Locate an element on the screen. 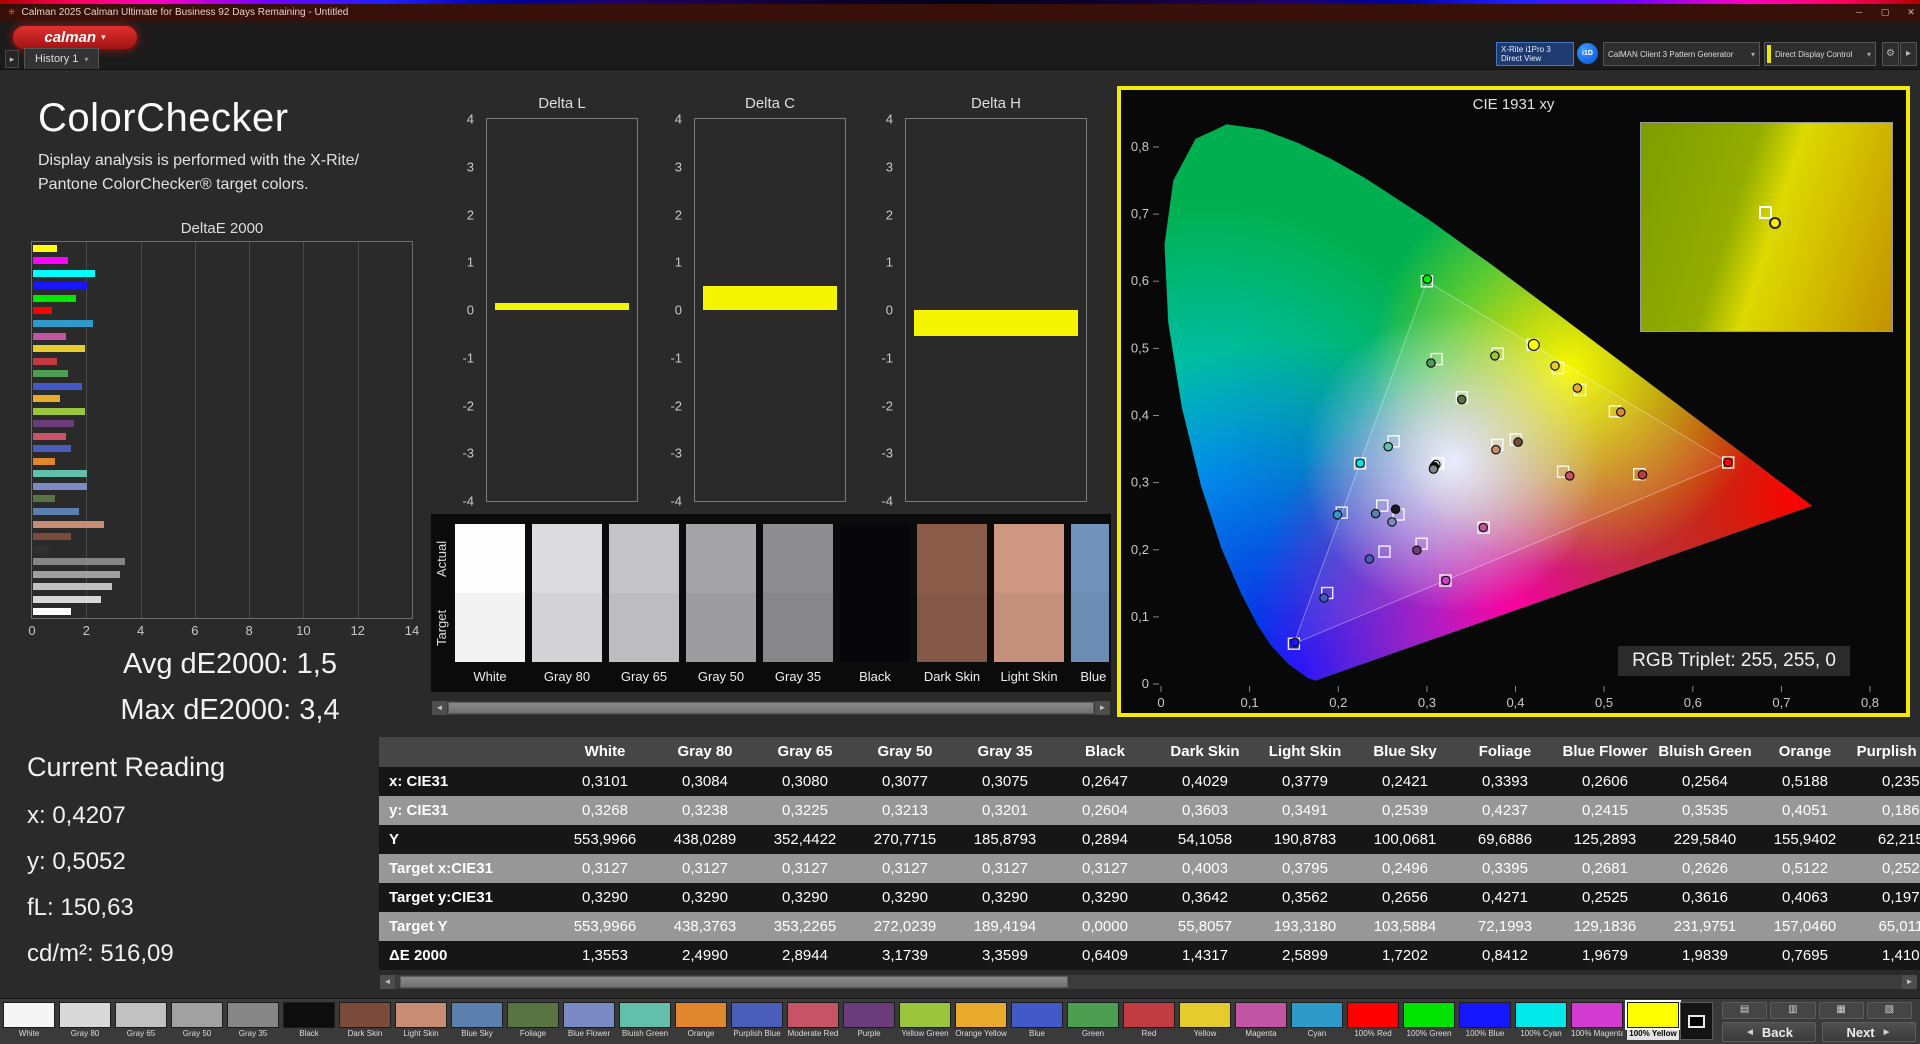 The image size is (1920, 1044). pattern-swatch-green: Green is located at coordinates (1093, 1021).